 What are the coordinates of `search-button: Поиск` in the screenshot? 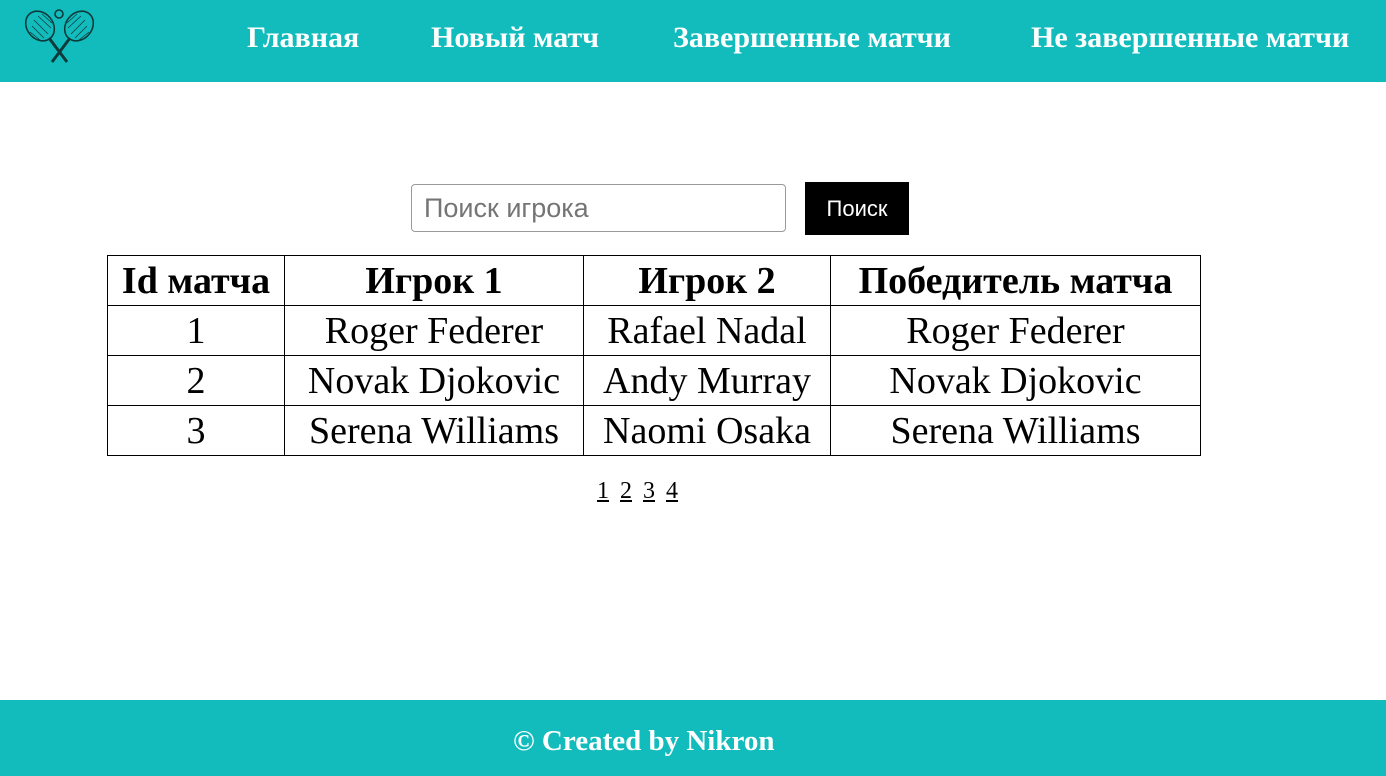 It's located at (857, 208).